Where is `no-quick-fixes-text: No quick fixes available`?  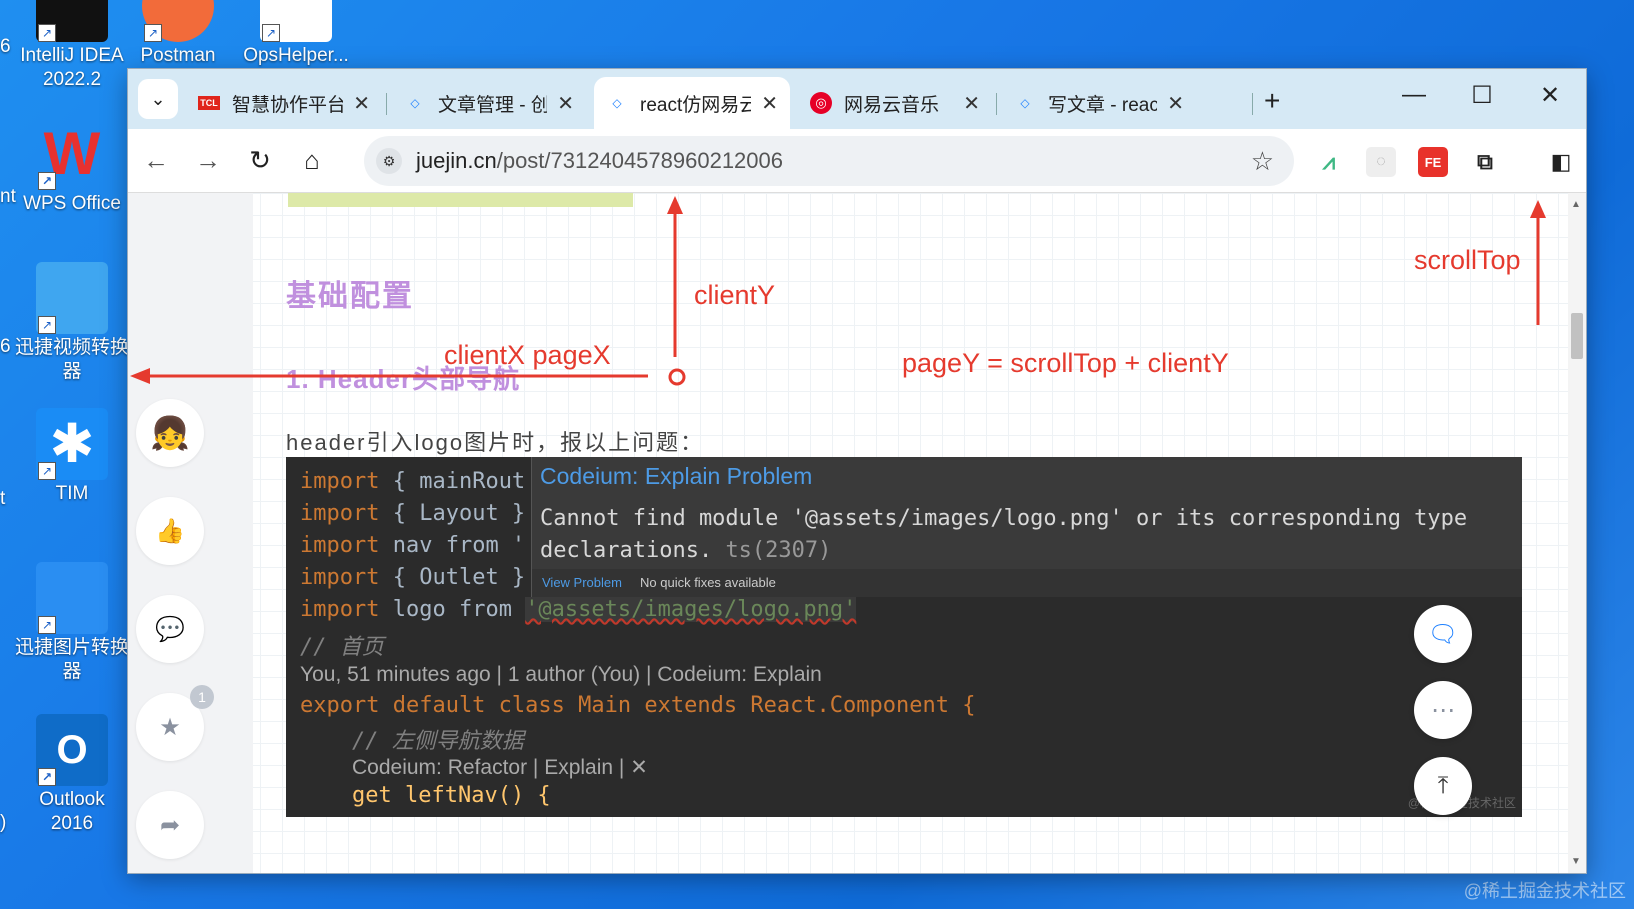 no-quick-fixes-text: No quick fixes available is located at coordinates (708, 582).